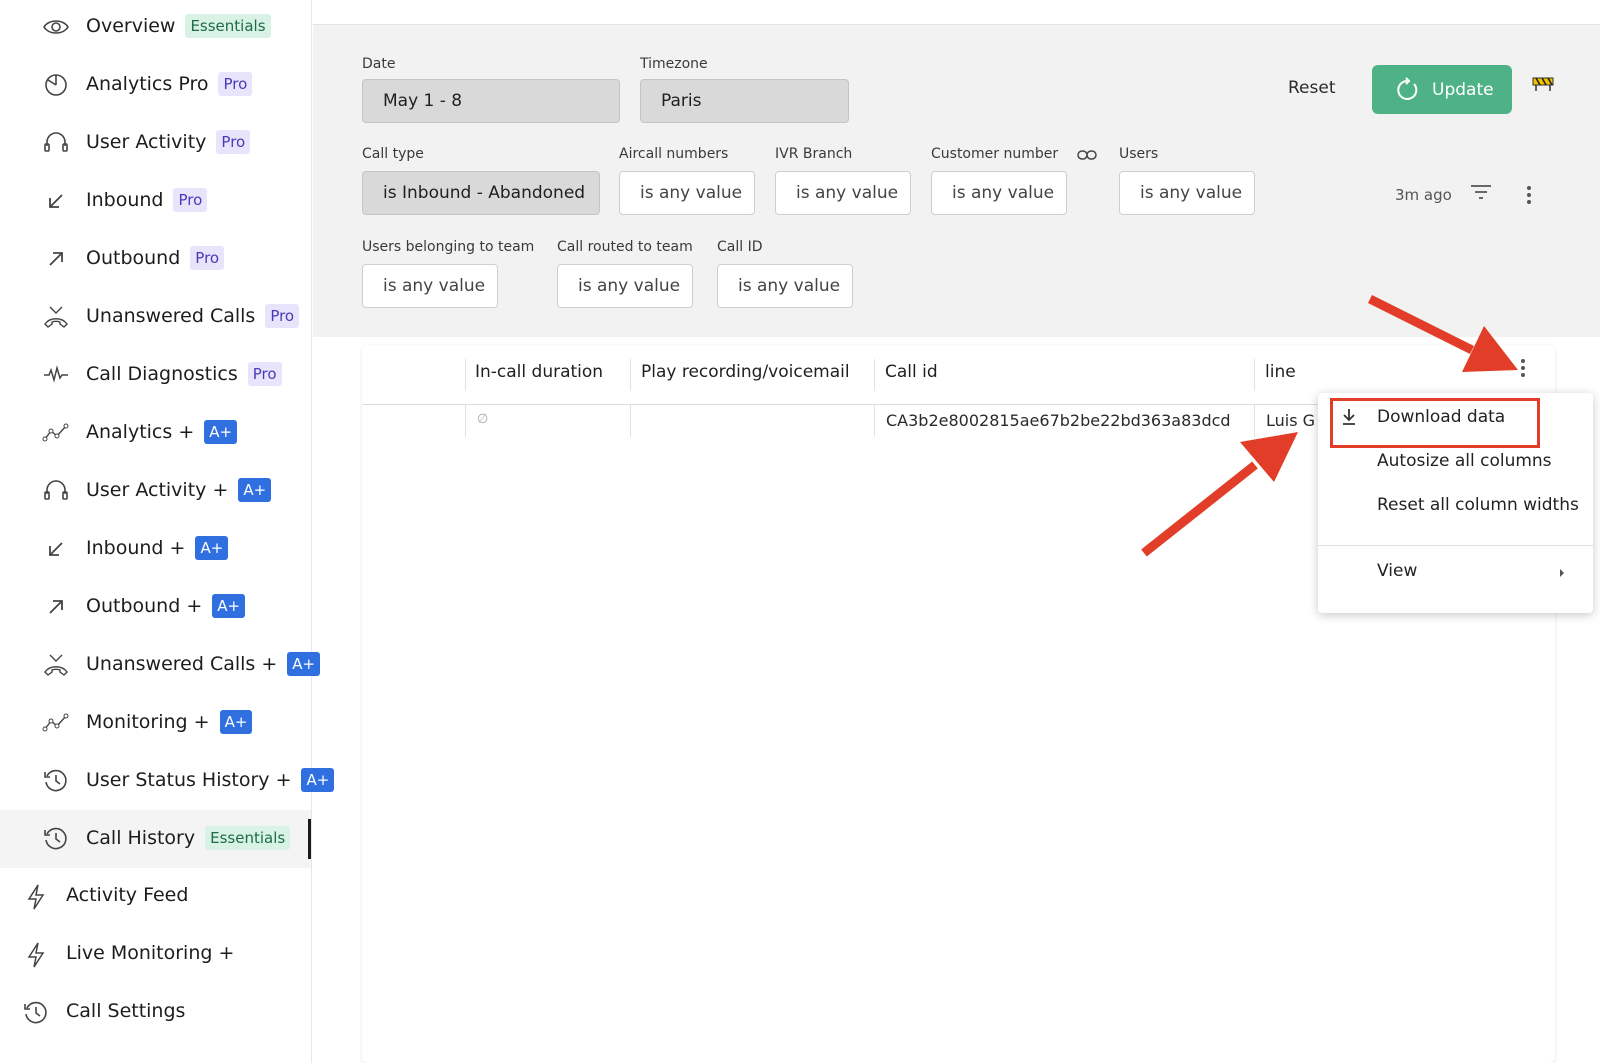 The image size is (1600, 1063). I want to click on aircall-numbers-filter: is any value, so click(687, 193).